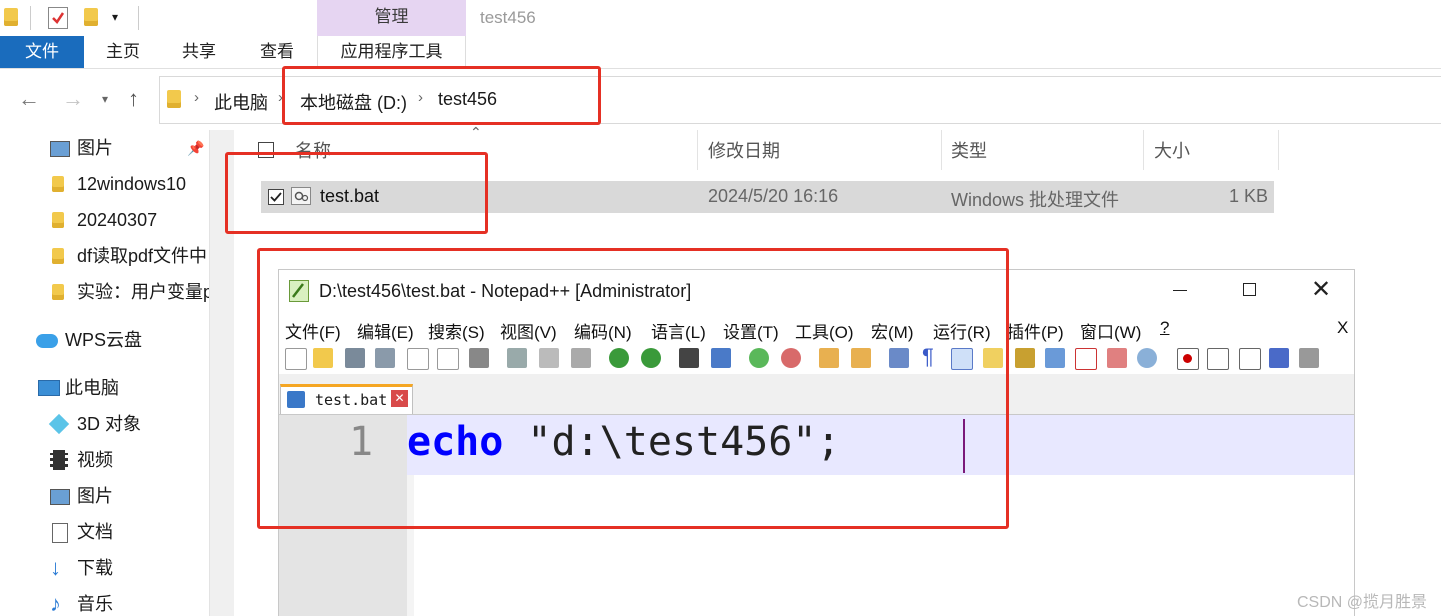 The width and height of the screenshot is (1441, 616). I want to click on tab-application-tools: 应用程序工具, so click(391, 52).